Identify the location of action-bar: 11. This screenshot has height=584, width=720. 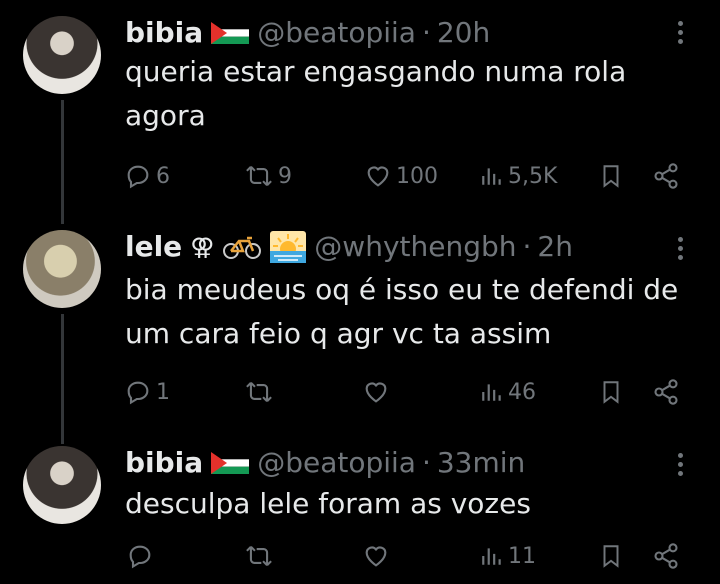
(360, 556).